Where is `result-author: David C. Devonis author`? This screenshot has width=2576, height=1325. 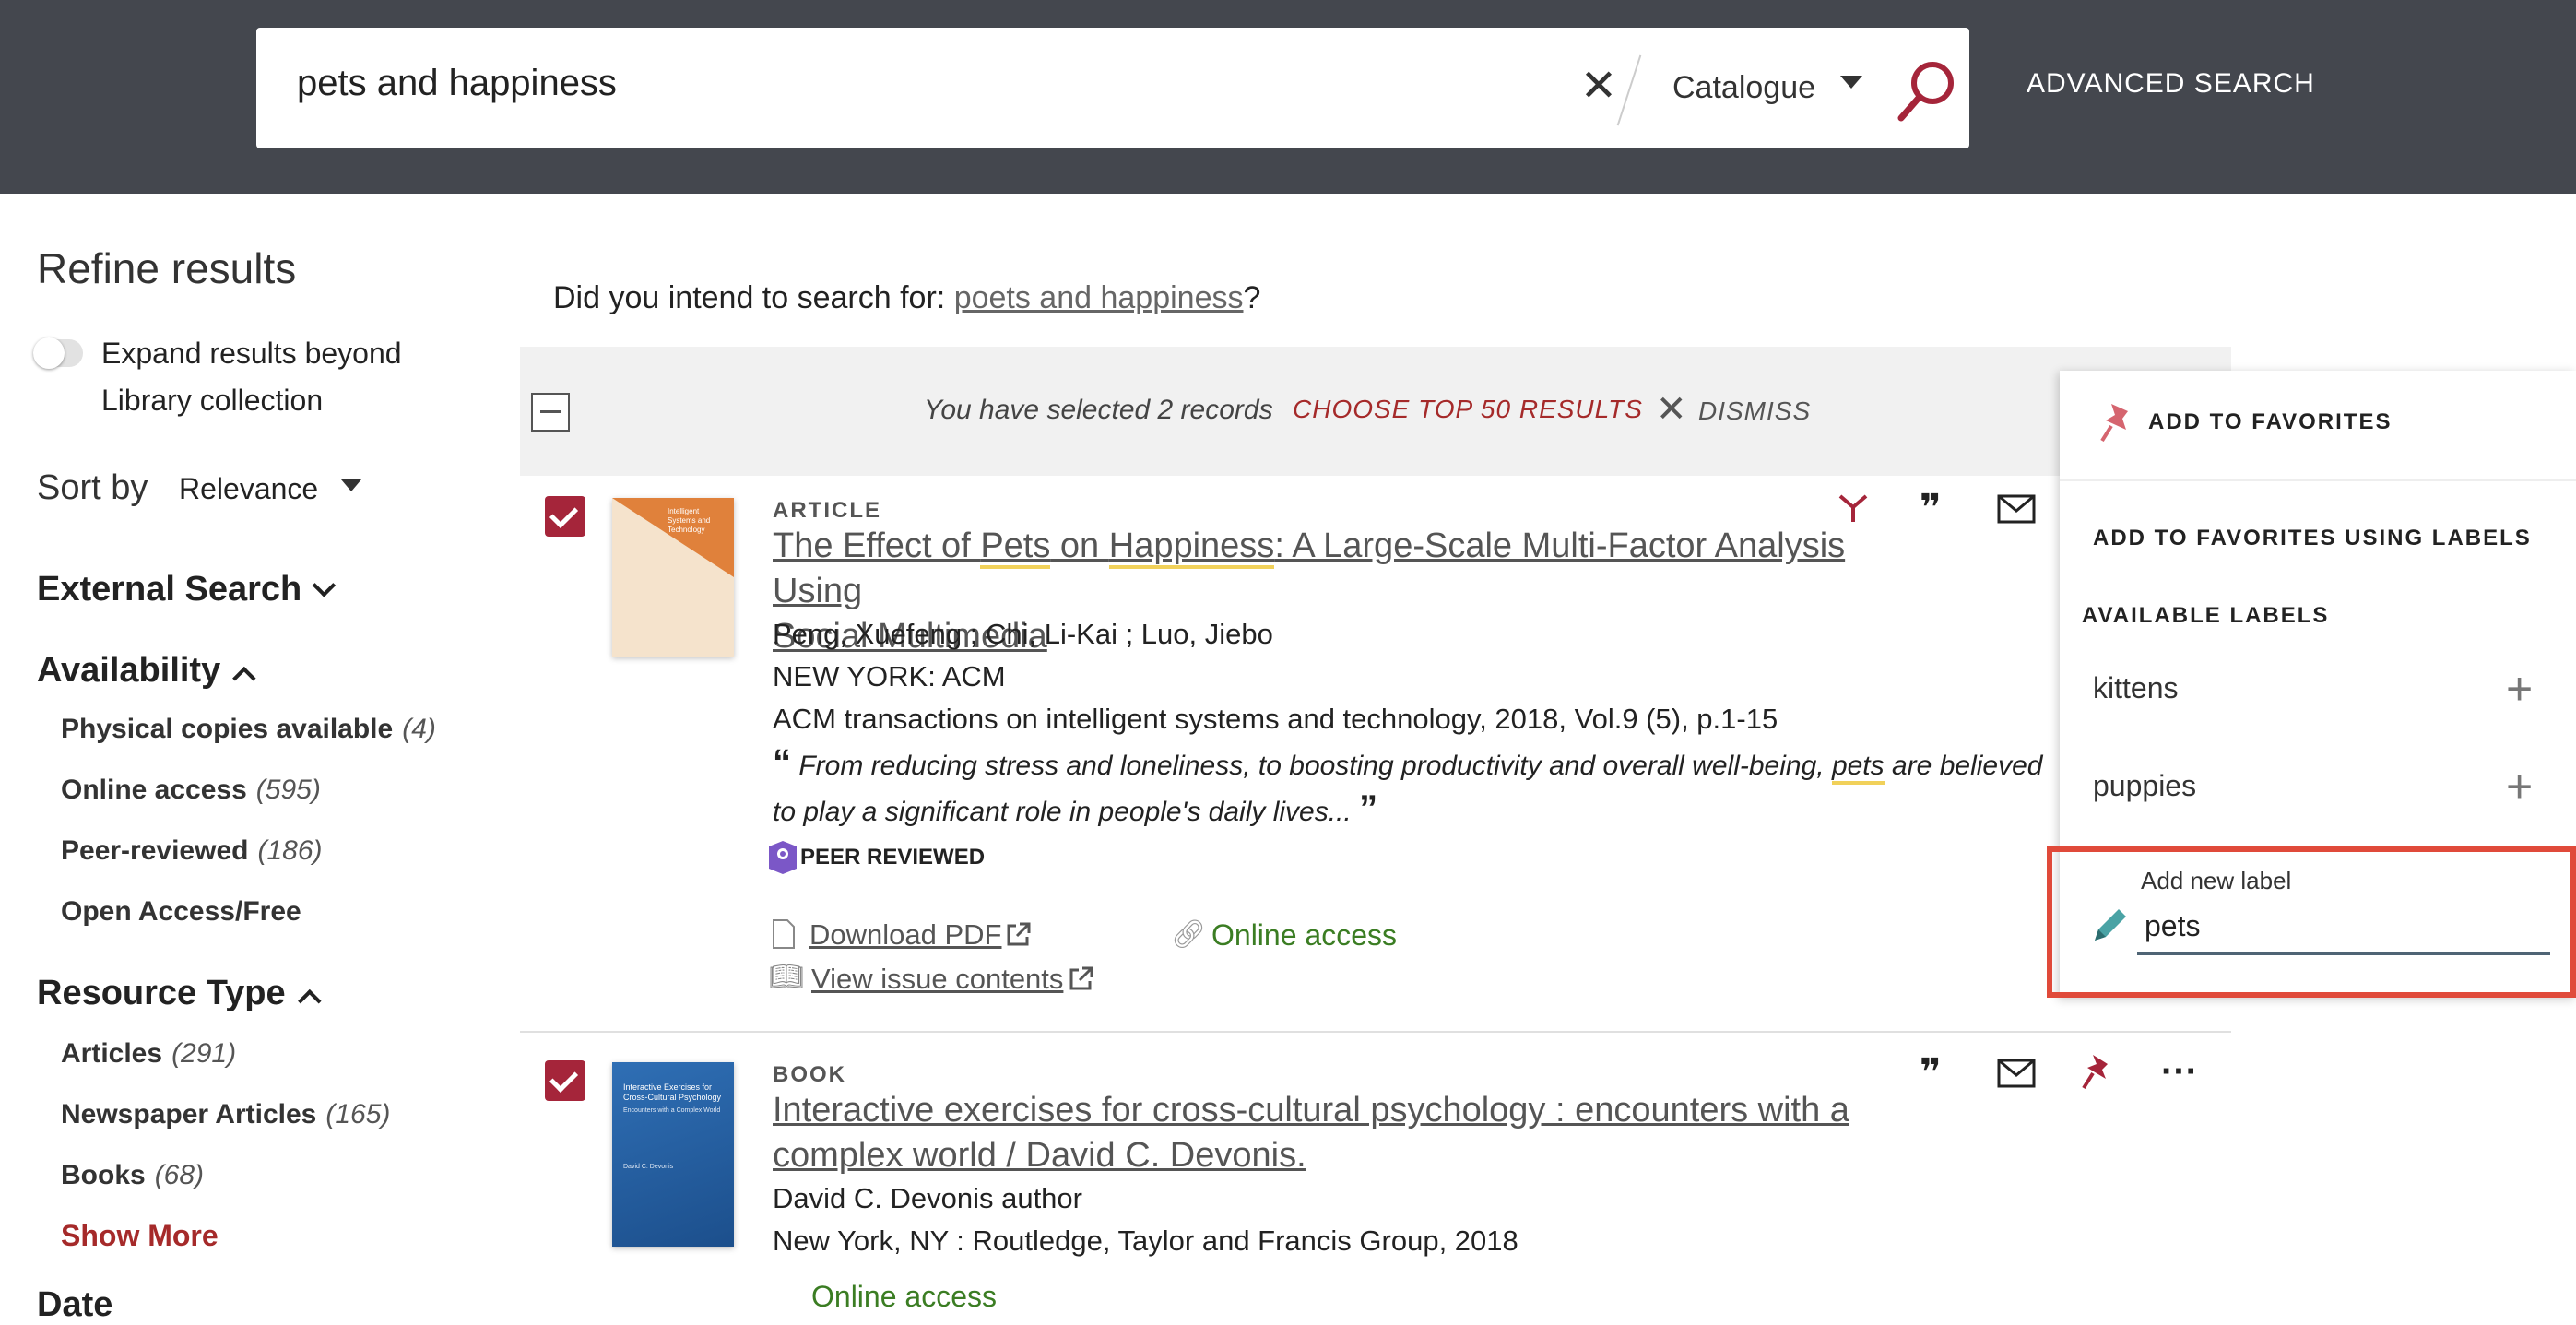 result-author: David C. Devonis author is located at coordinates (927, 1198).